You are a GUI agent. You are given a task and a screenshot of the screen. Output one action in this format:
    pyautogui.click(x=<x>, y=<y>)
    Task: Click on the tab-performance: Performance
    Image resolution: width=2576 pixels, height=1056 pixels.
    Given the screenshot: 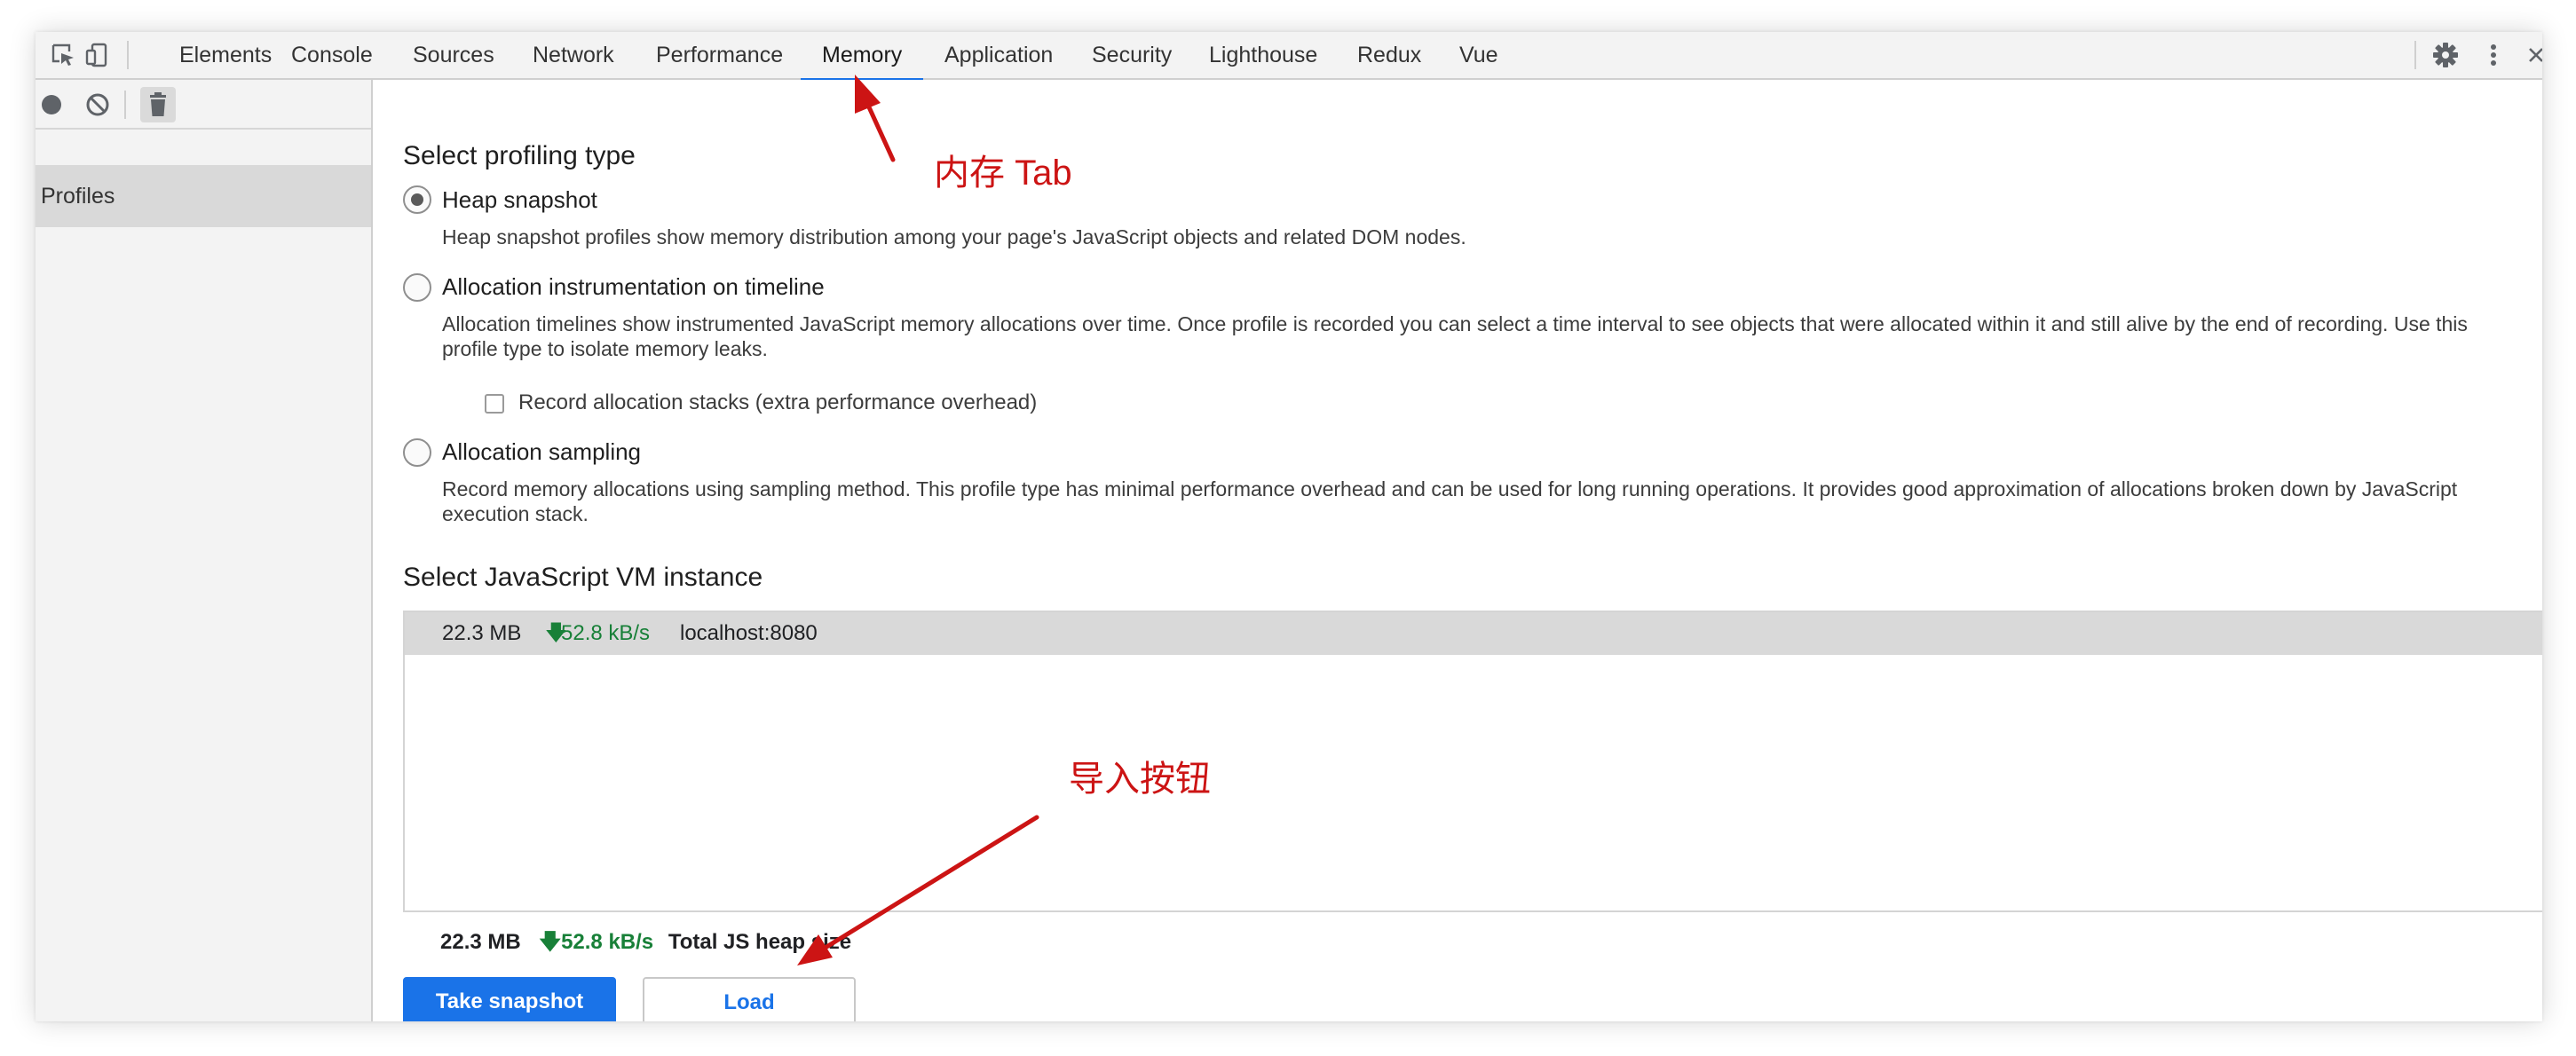 What is the action you would take?
    pyautogui.click(x=719, y=56)
    